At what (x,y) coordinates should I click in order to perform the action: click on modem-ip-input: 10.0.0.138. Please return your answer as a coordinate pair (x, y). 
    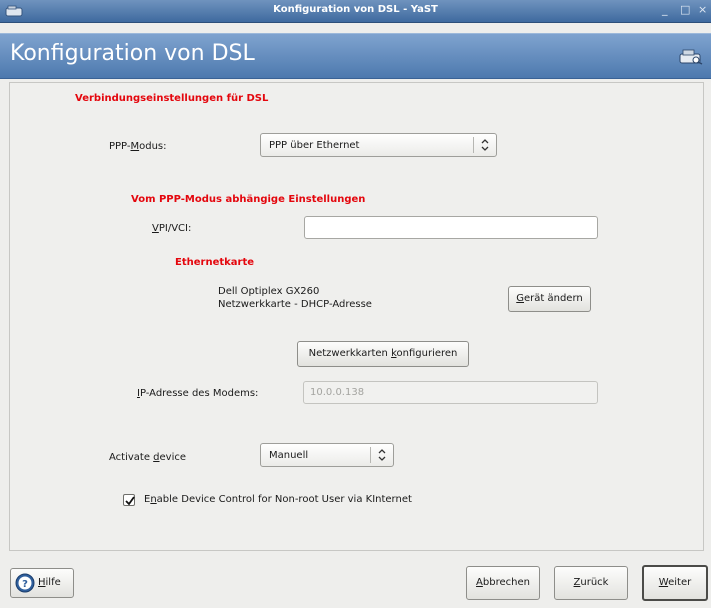
    Looking at the image, I should click on (450, 392).